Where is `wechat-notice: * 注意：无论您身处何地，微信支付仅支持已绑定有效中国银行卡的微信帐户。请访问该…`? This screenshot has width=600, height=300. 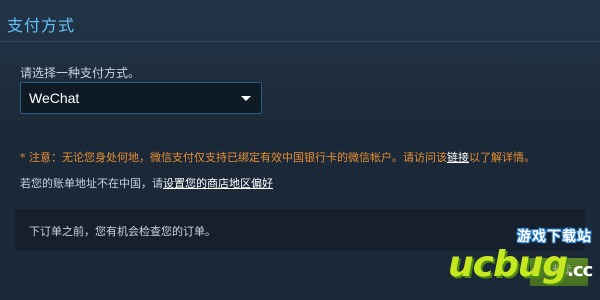
wechat-notice: * 注意：无论您身处何地，微信支付仅支持已绑定有效中国银行卡的微信帐户。请访问该… is located at coordinates (277, 157).